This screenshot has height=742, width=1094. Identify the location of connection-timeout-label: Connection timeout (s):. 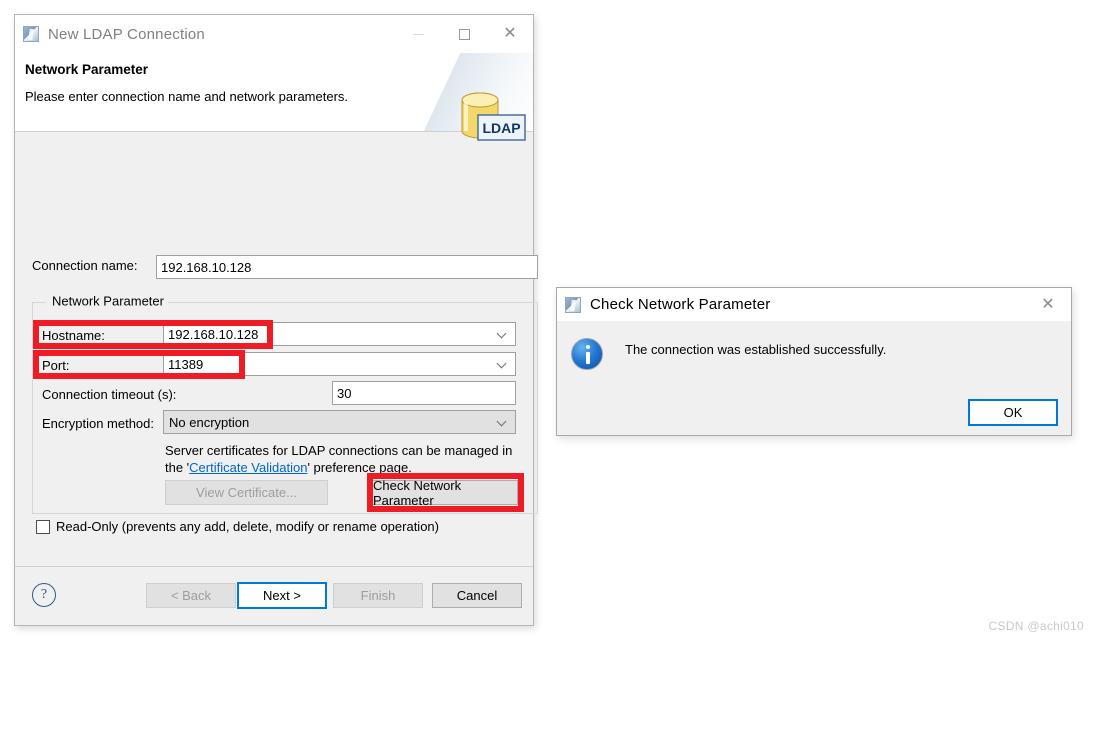
(109, 394).